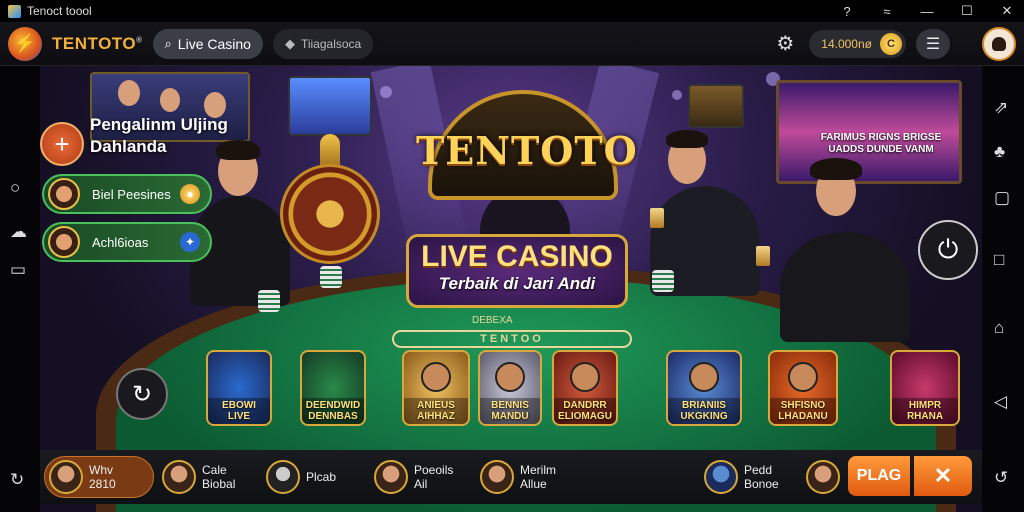 Image resolution: width=1024 pixels, height=512 pixels. Describe the element at coordinates (704, 388) in the screenshot. I see `game-tile: BRIANIIS UKGKING` at that location.